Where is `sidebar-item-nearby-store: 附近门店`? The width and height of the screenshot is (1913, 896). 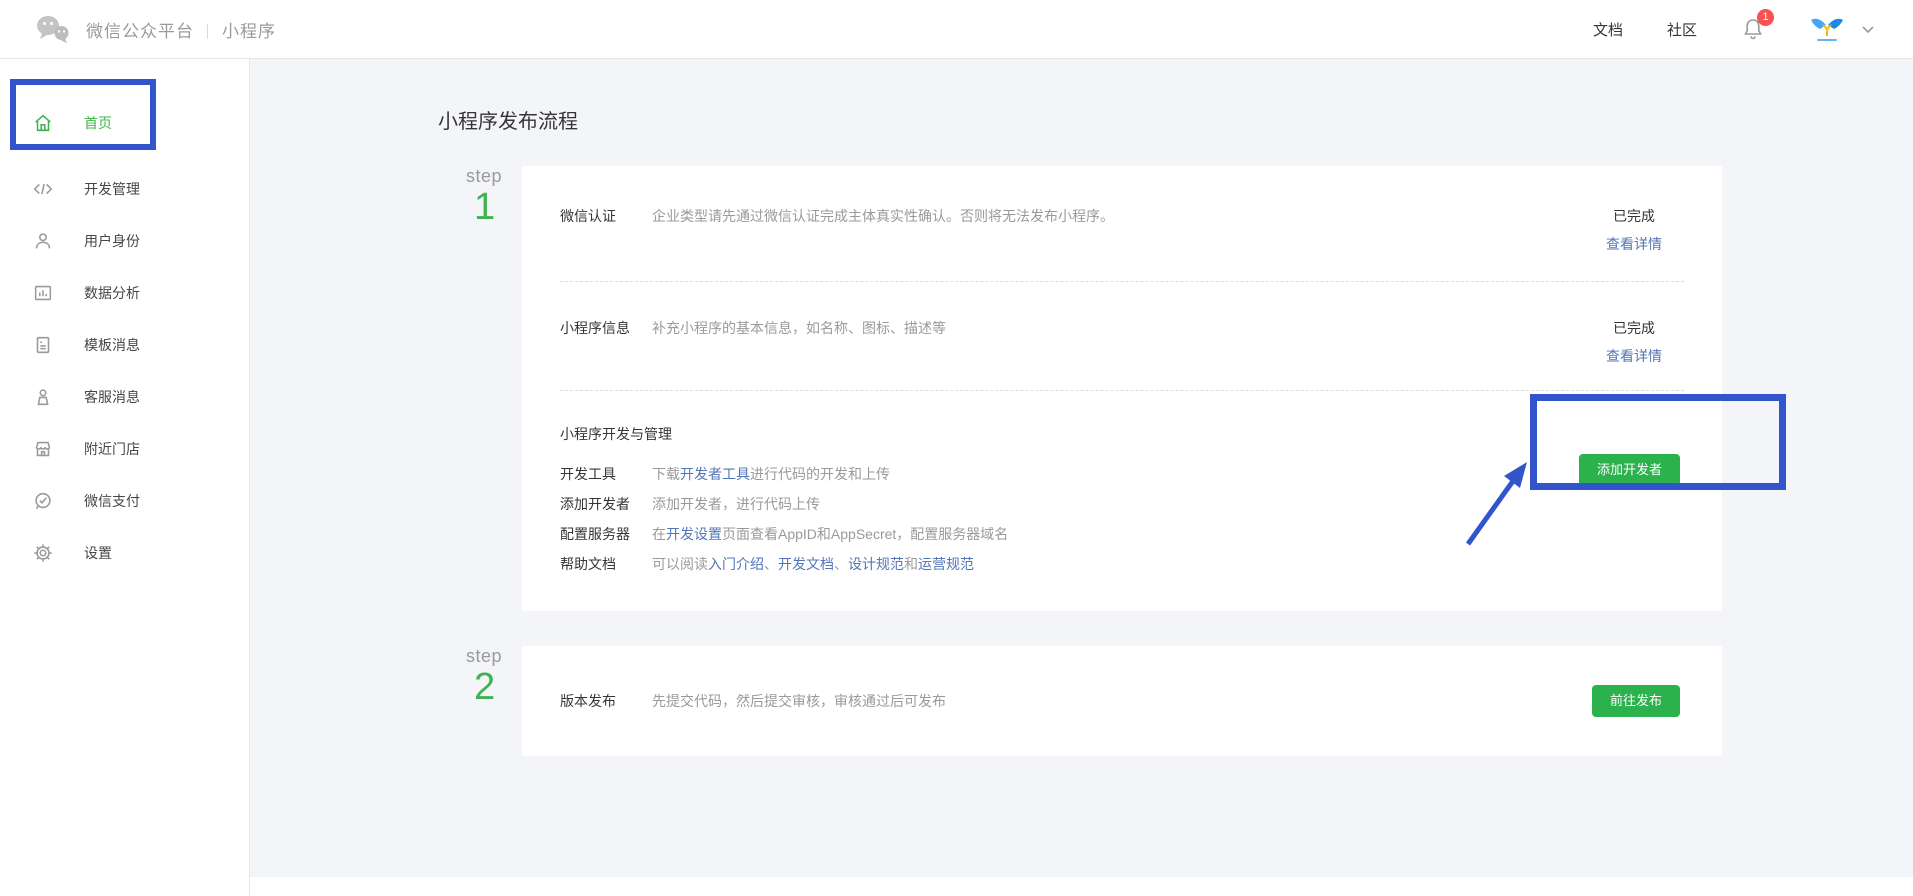
sidebar-item-nearby-store: 附近门店 is located at coordinates (124, 449).